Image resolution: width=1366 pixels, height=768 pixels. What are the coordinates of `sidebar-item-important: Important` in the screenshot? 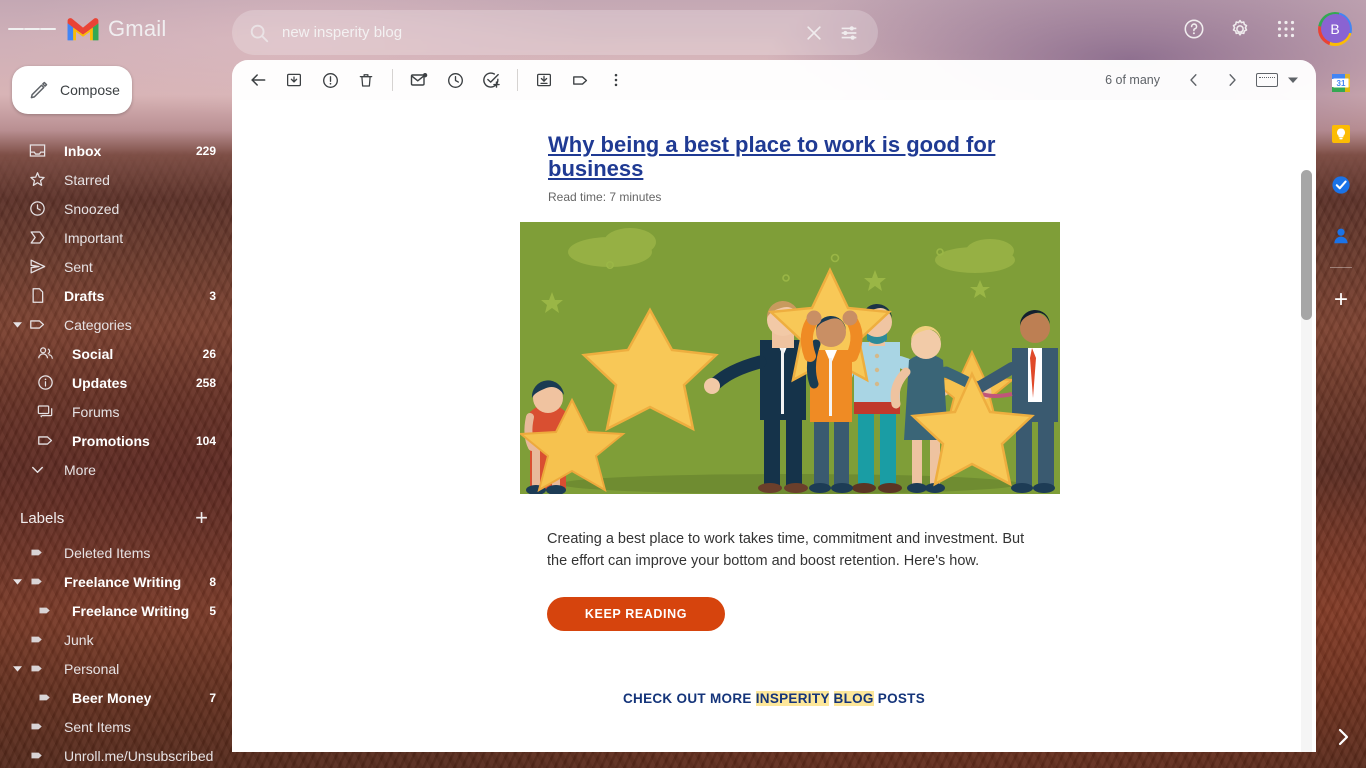 It's located at (115, 237).